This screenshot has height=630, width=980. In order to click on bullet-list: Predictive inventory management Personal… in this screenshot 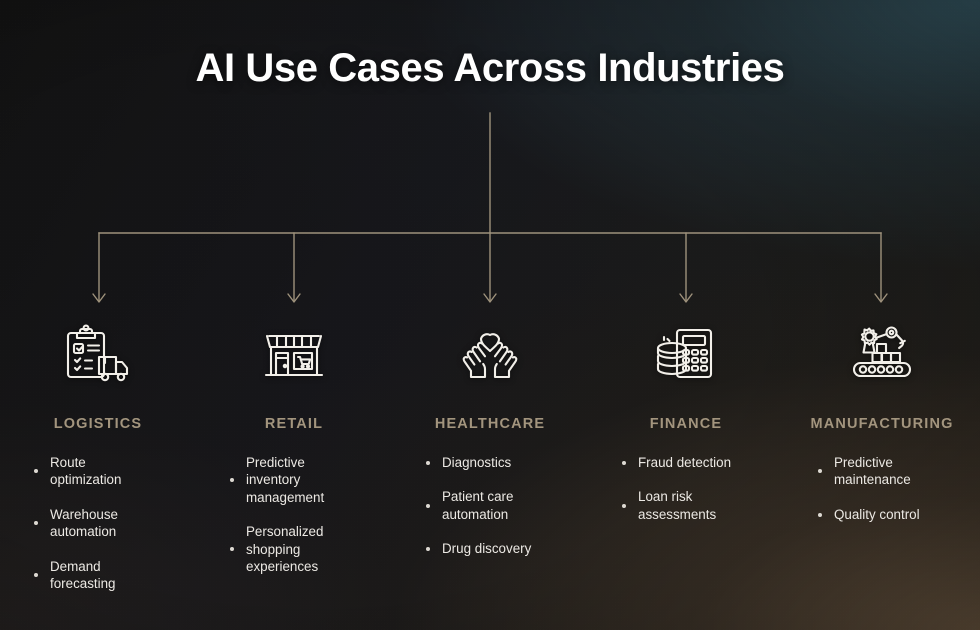, I will do `click(294, 523)`.